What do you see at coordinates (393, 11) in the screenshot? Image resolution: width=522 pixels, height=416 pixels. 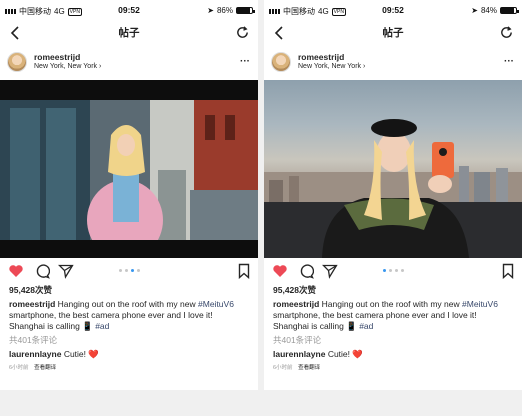 I see `status-bar: 中国移动 4G VPN 09:52 ➤ 84%` at bounding box center [393, 11].